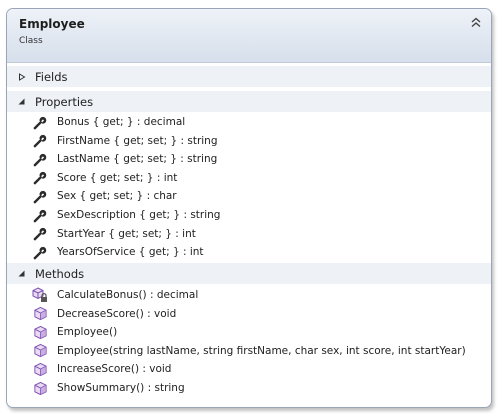 The image size is (499, 414). I want to click on method-item: ShowSummary() : string, so click(108, 388).